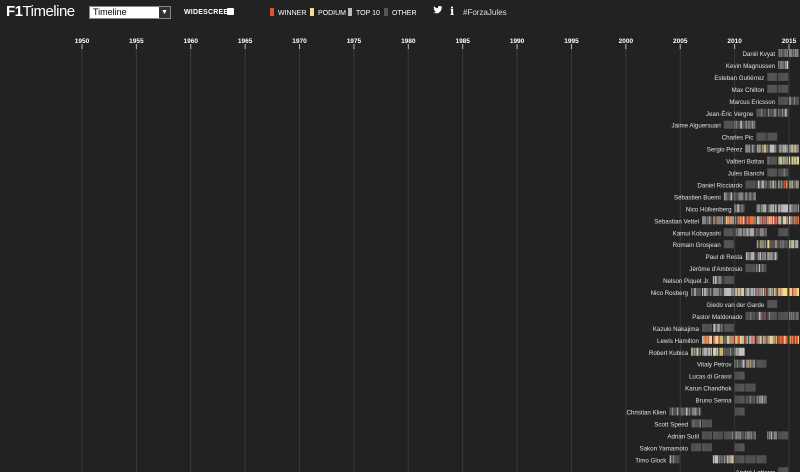 The image size is (800, 472). Describe the element at coordinates (676, 329) in the screenshot. I see `driver-label: Kazuki Nakajima` at that location.